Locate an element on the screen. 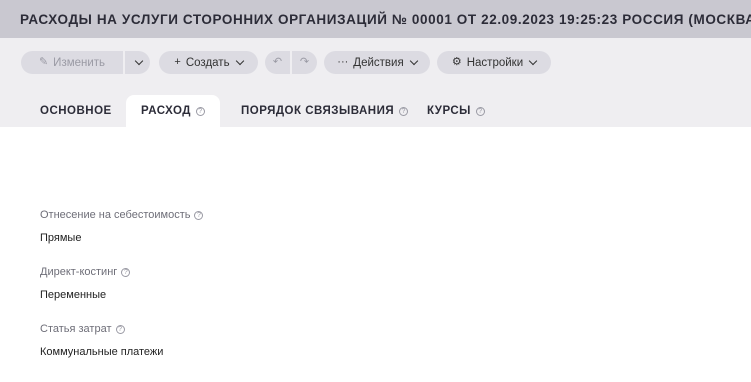  actions-button-label: Действия is located at coordinates (378, 62).